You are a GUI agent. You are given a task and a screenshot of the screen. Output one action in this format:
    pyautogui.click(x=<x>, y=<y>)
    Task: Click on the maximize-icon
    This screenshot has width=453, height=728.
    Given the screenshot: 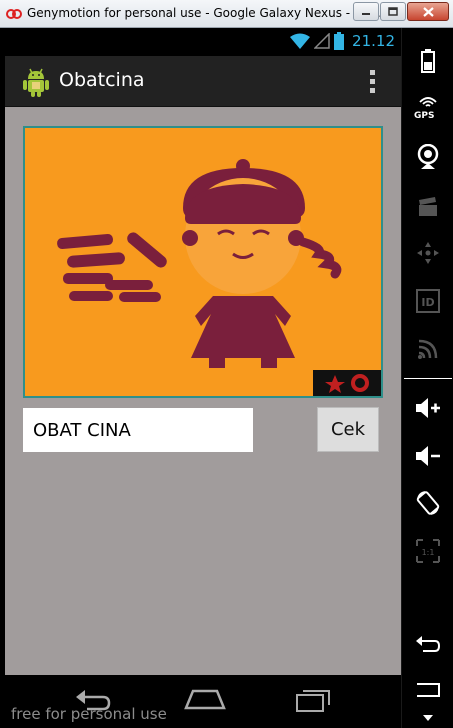 What is the action you would take?
    pyautogui.click(x=393, y=11)
    